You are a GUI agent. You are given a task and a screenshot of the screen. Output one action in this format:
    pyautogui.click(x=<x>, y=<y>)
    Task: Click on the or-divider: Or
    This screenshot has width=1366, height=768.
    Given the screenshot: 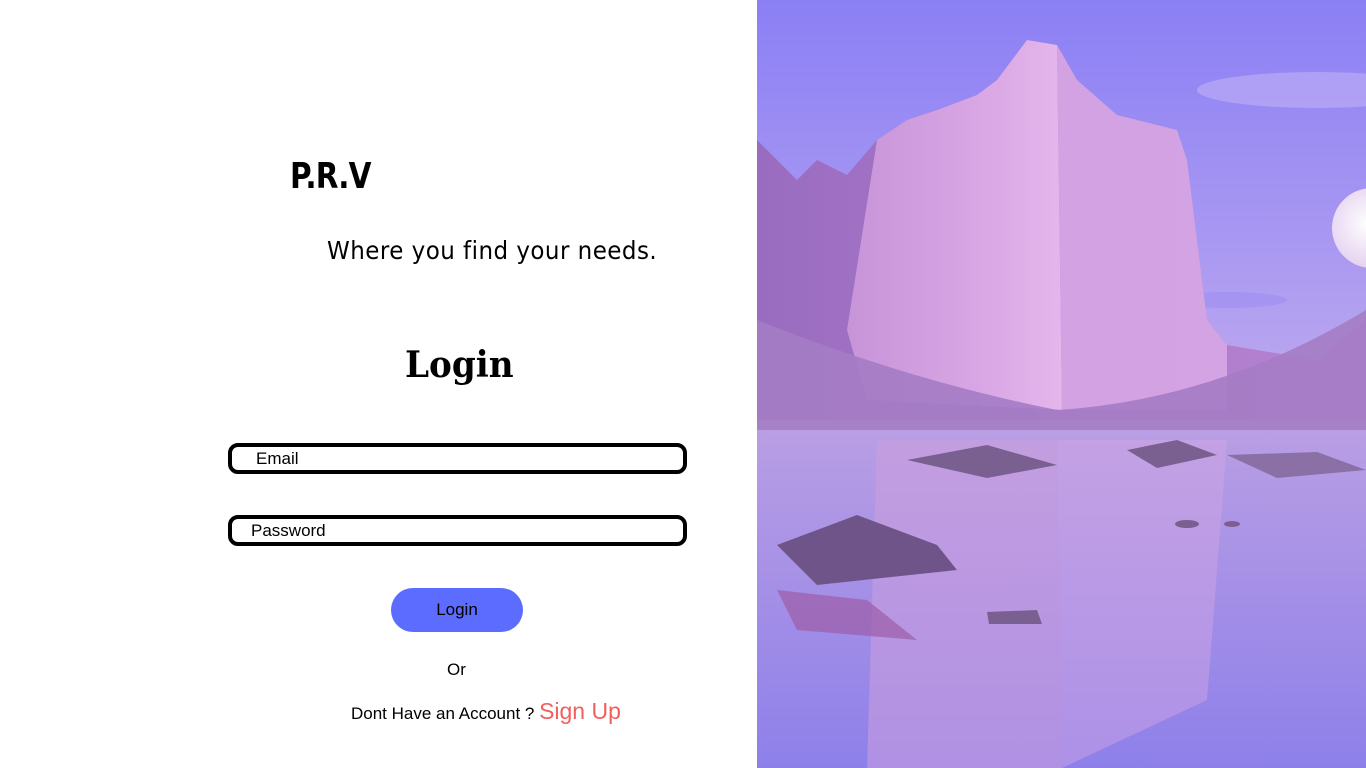 What is the action you would take?
    pyautogui.click(x=456, y=669)
    